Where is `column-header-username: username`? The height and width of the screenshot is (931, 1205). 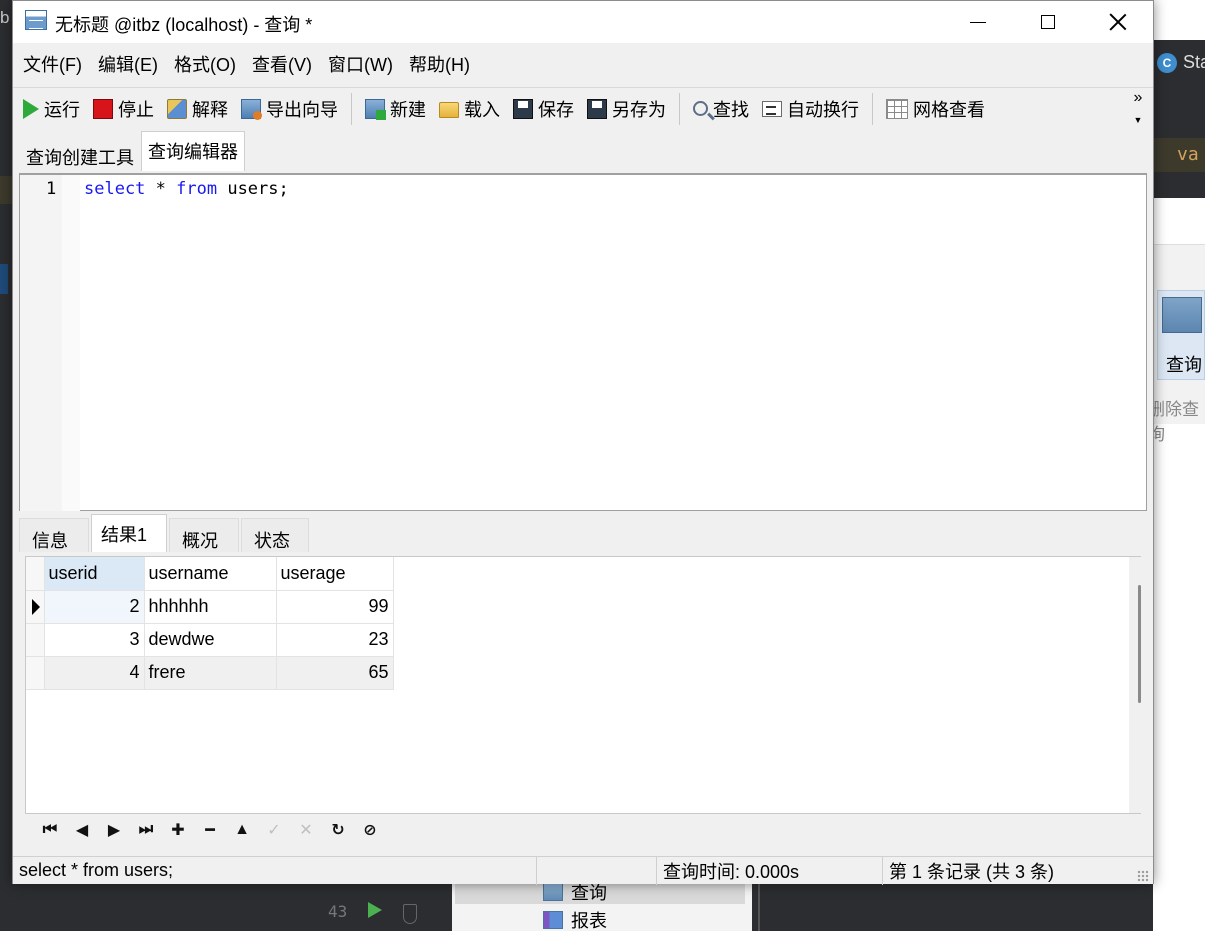
column-header-username: username is located at coordinates (210, 574).